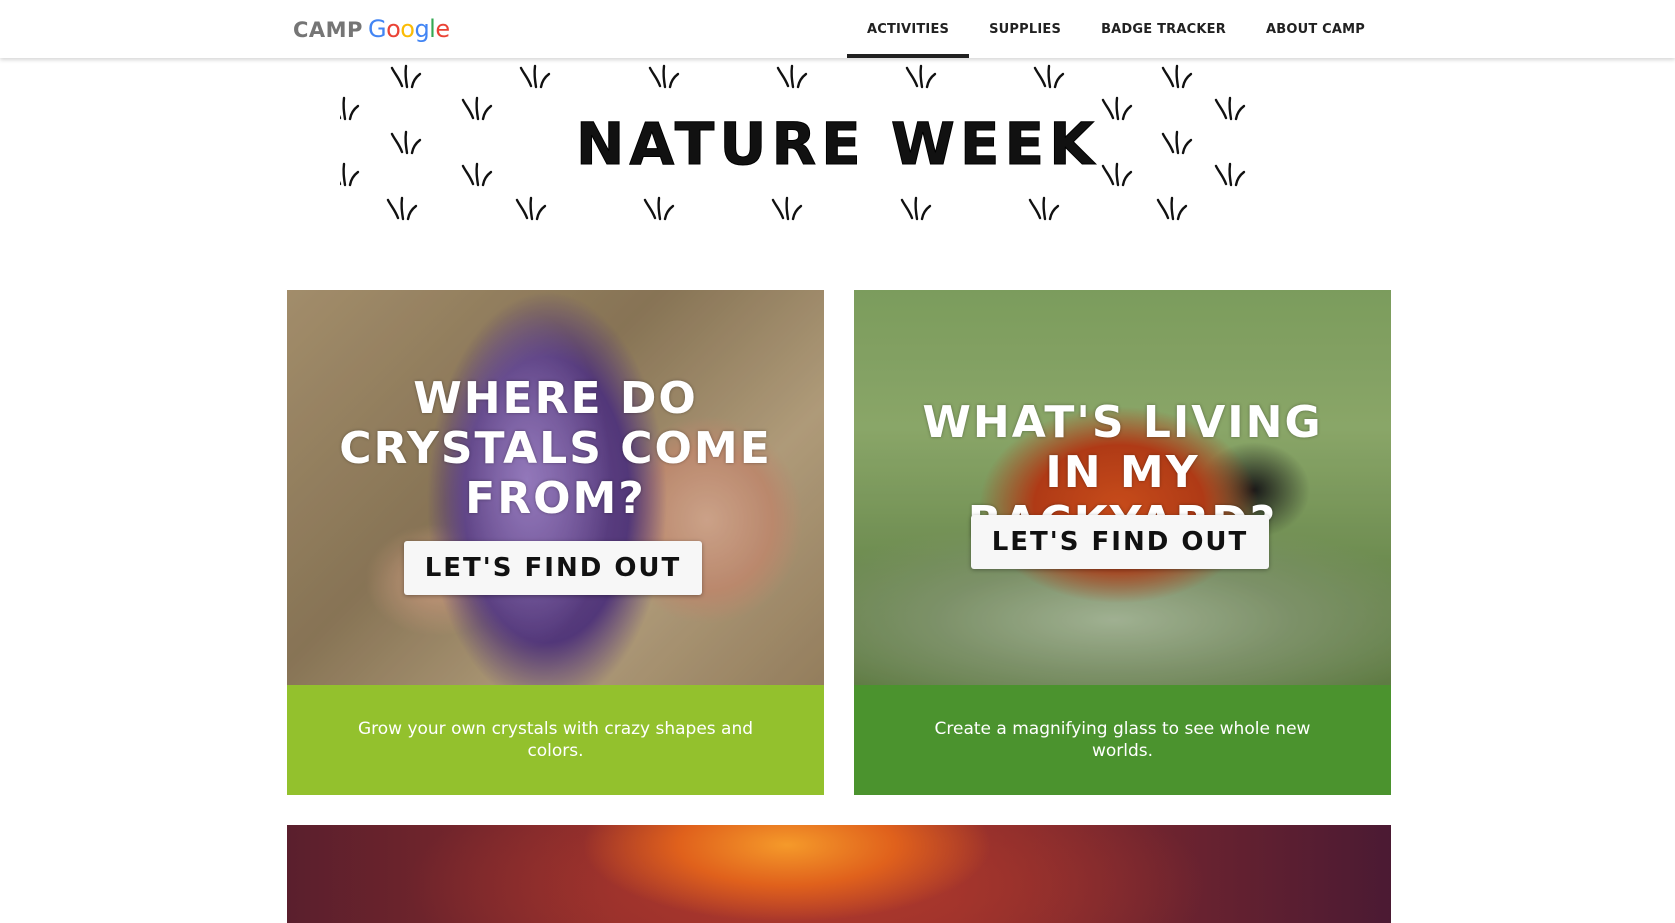 Image resolution: width=1675 pixels, height=923 pixels. Describe the element at coordinates (328, 30) in the screenshot. I see `logo-camp-text: CAMP` at that location.